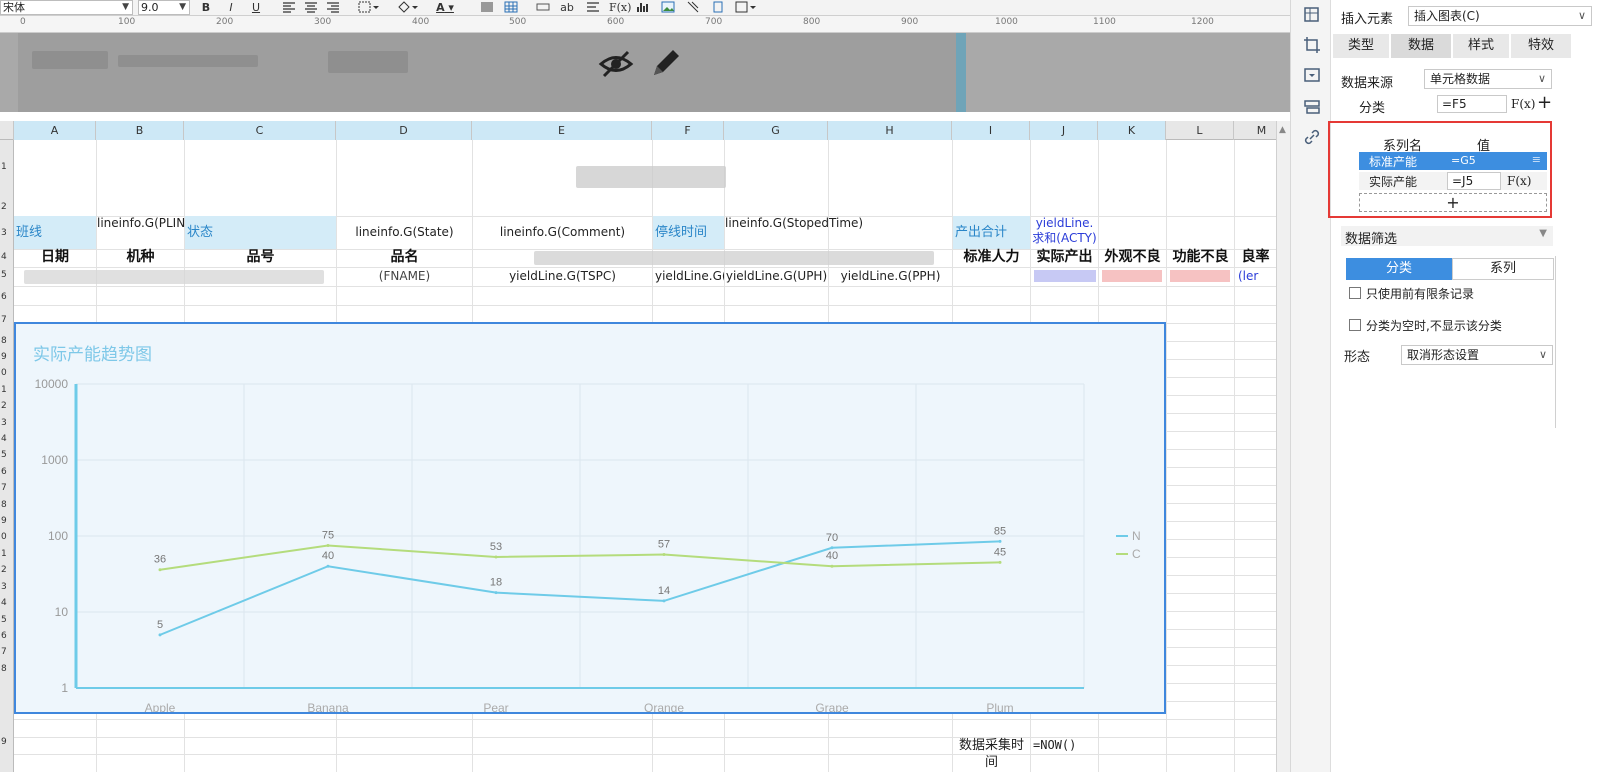  I want to click on series-2-formula-button: F(x), so click(1519, 181).